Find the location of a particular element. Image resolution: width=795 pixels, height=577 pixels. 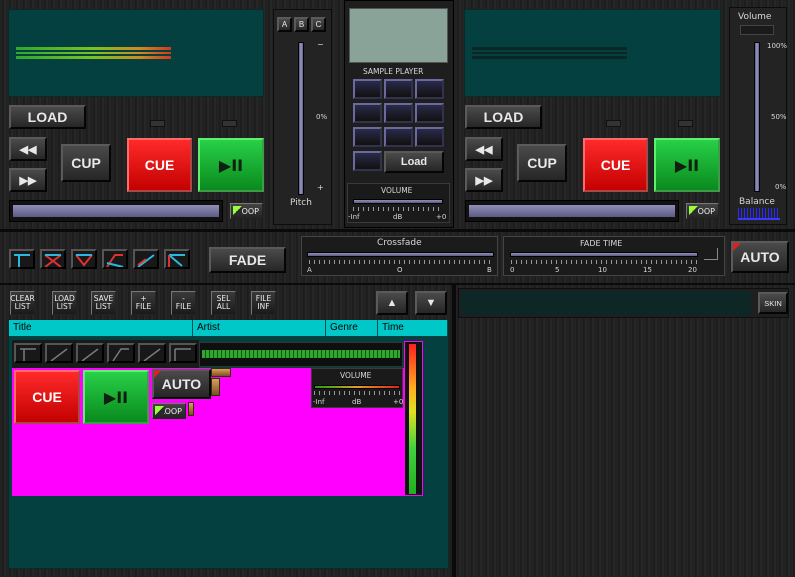

clear-list-button: CLEAR LIST is located at coordinates (22, 303).